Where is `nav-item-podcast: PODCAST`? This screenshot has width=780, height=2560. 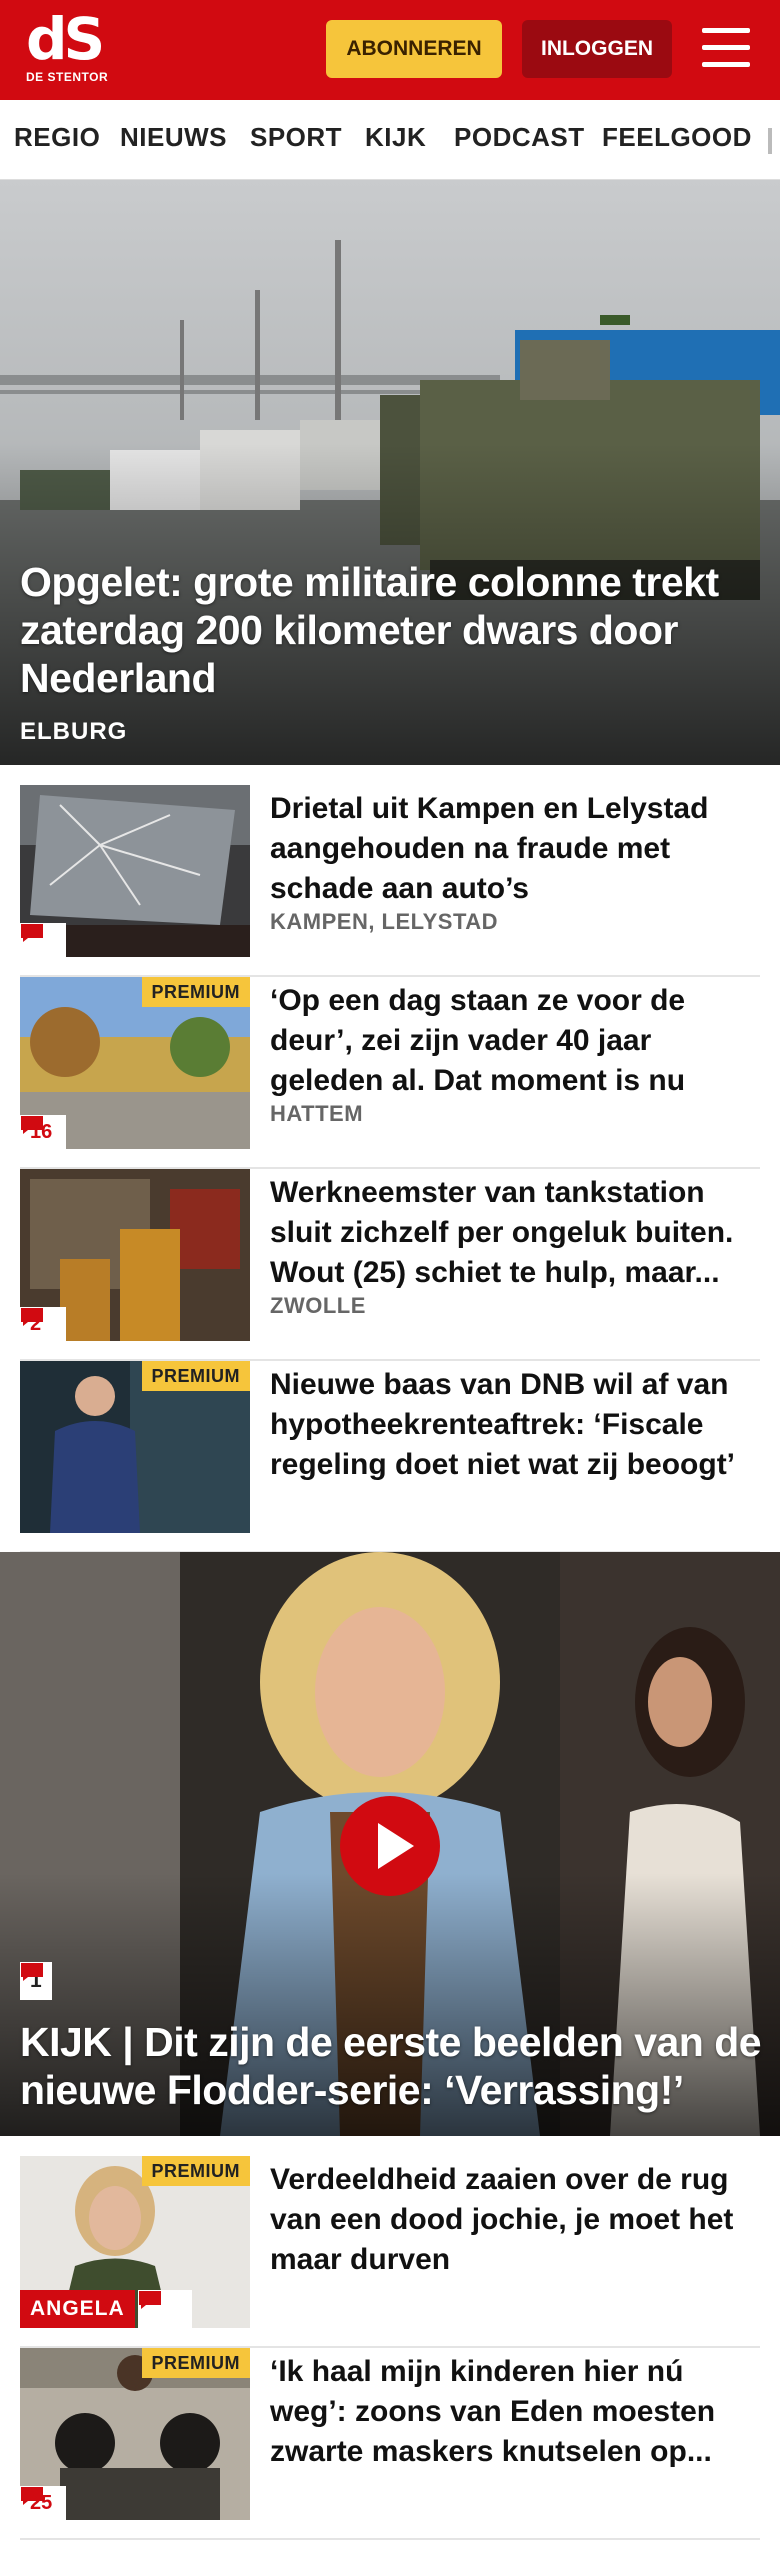
nav-item-podcast: PODCAST is located at coordinates (519, 137).